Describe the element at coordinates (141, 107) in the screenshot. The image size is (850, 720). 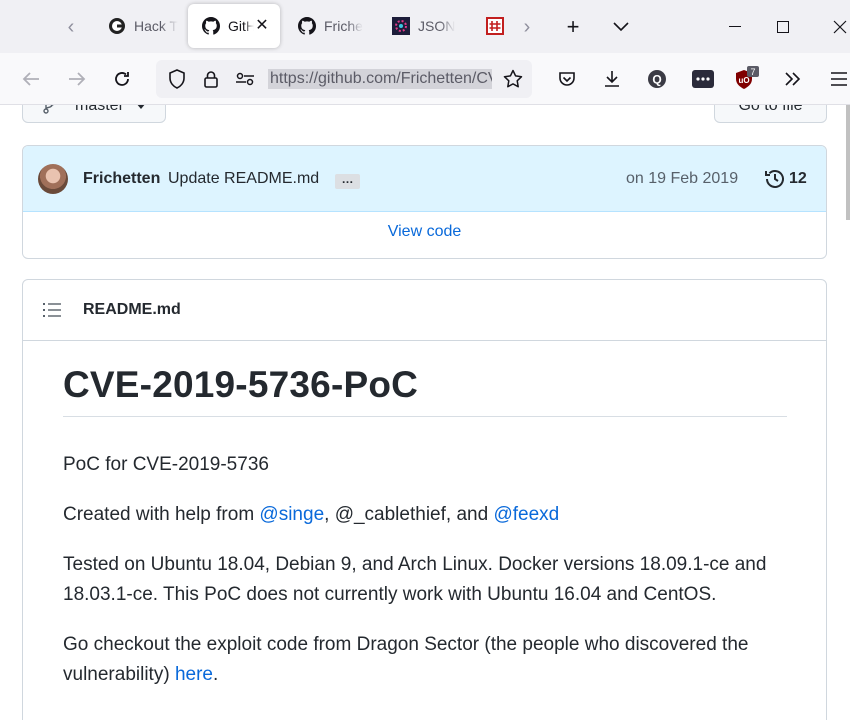
I see `chevron-down-icon` at that location.